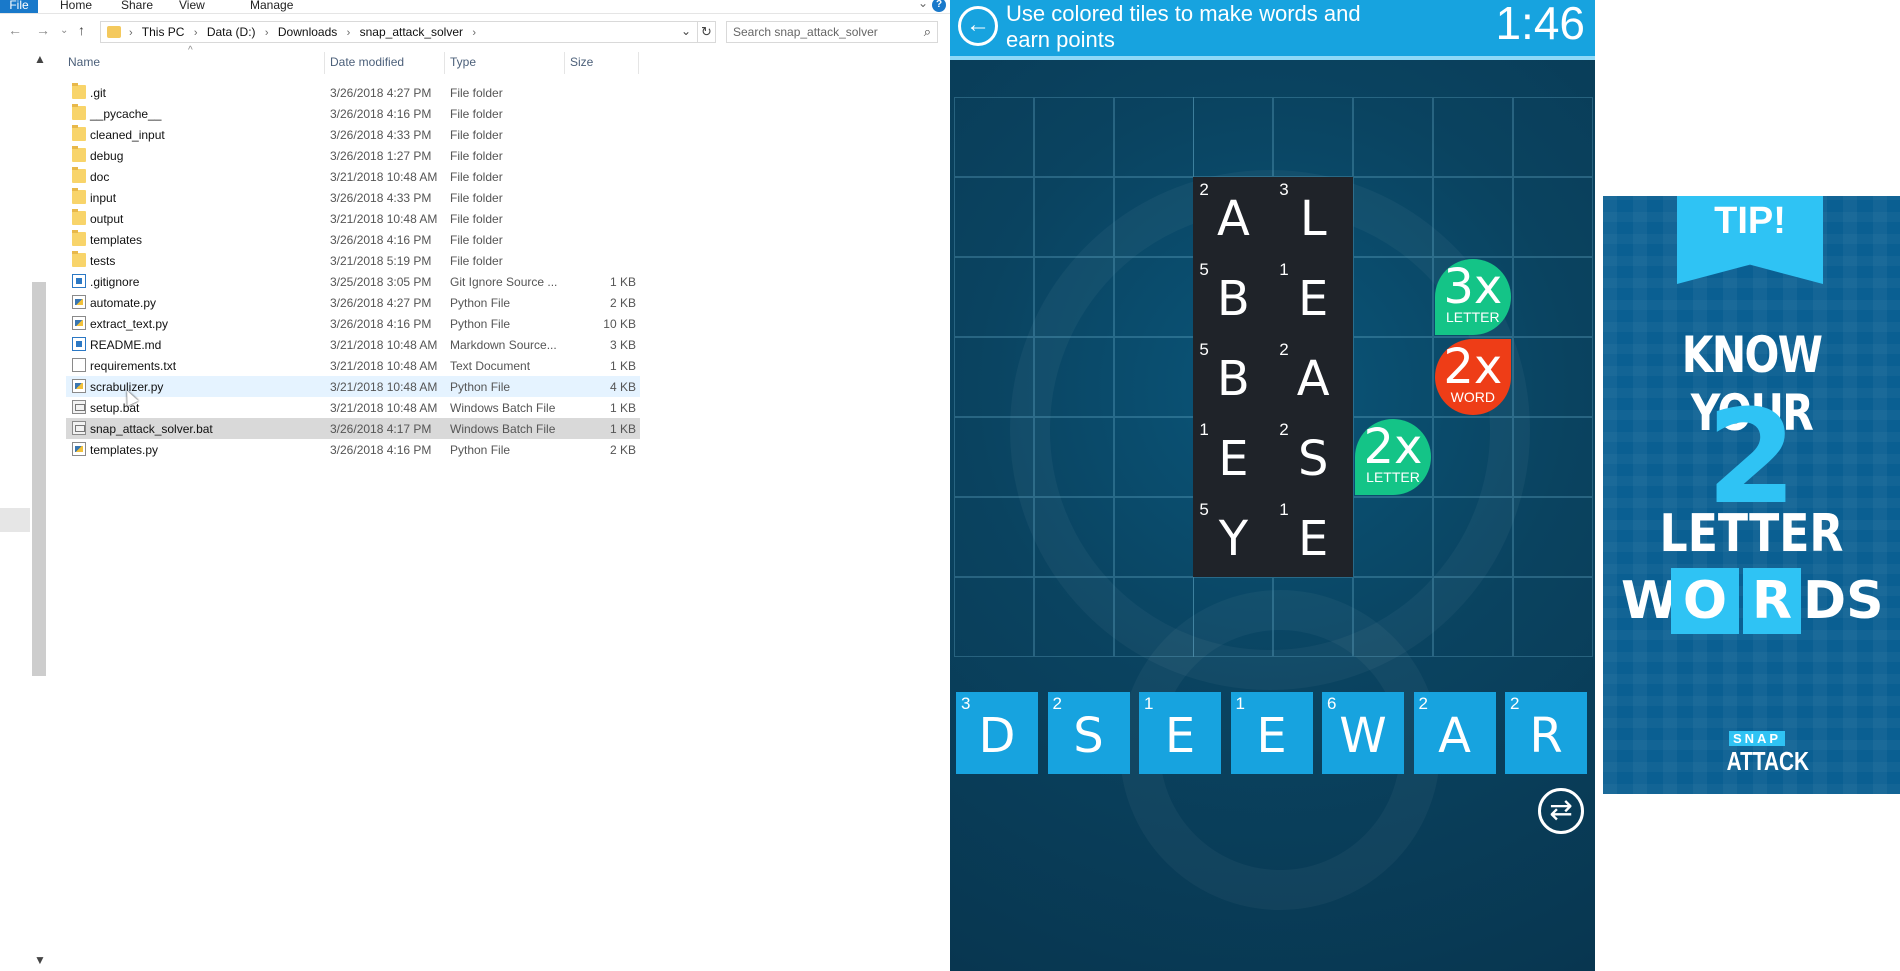  I want to click on rack-tile: 2A, so click(1454, 733).